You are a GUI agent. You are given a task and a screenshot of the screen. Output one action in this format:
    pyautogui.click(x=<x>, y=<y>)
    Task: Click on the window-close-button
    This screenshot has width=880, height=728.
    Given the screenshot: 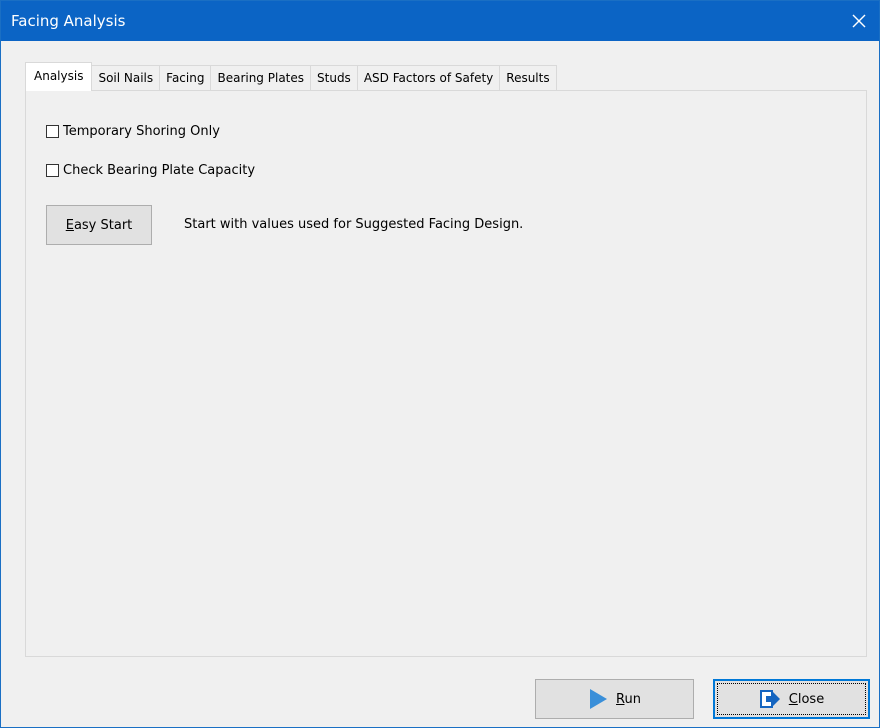 What is the action you would take?
    pyautogui.click(x=859, y=21)
    